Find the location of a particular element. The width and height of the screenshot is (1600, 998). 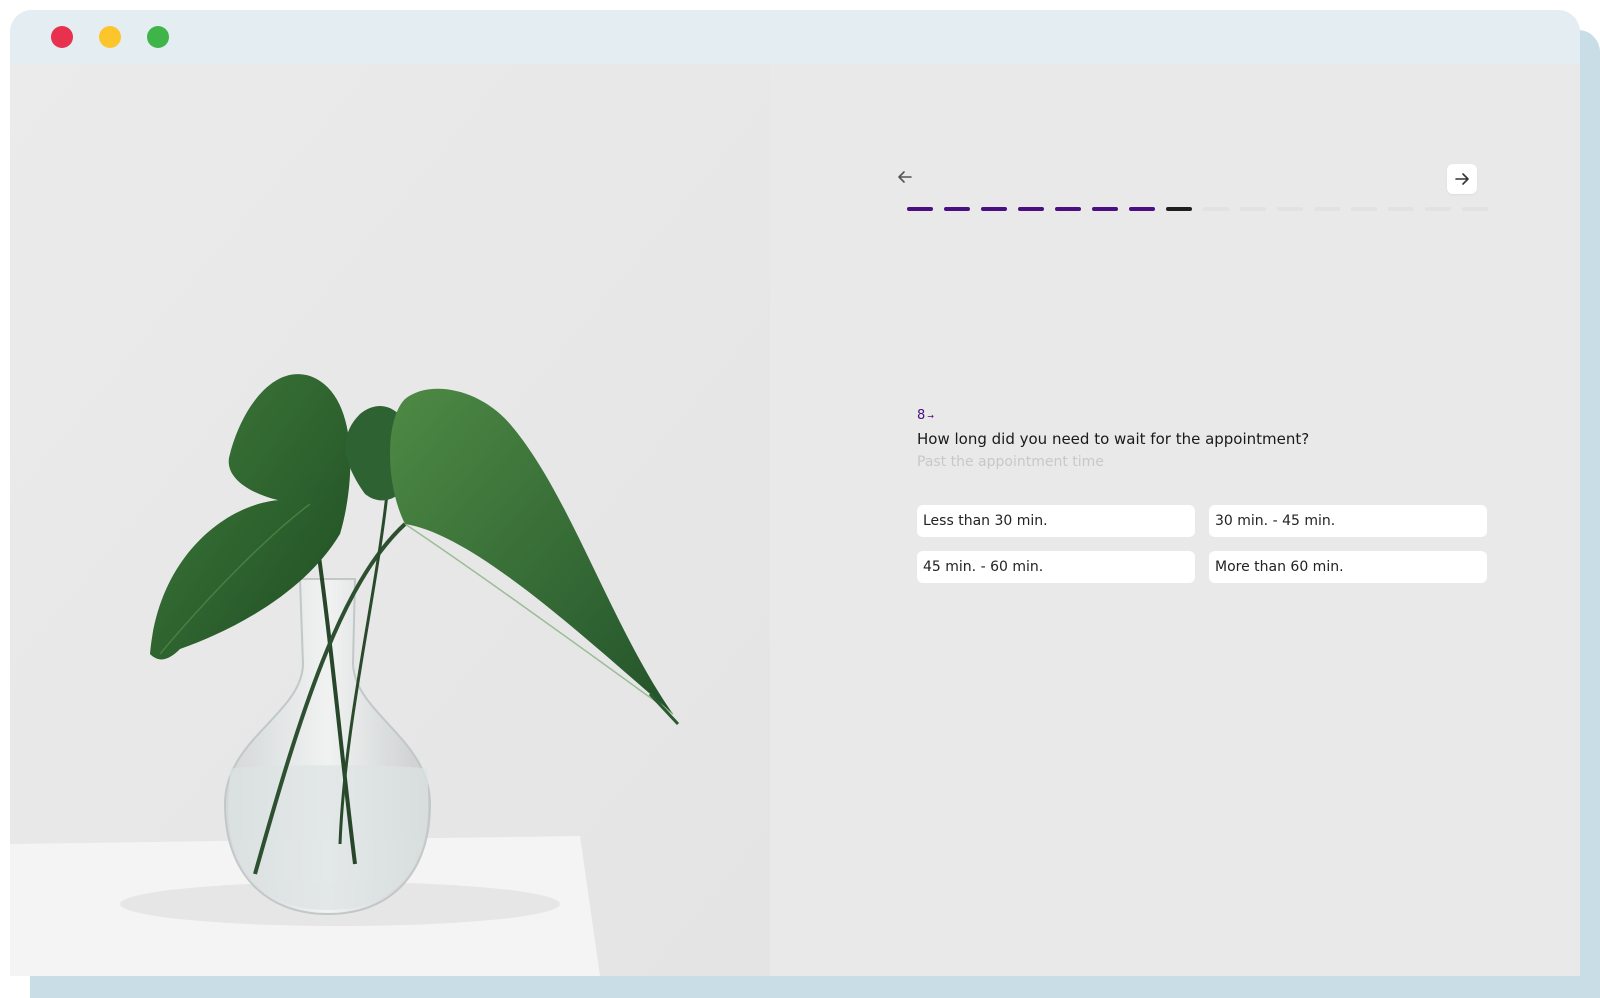

next-button is located at coordinates (1462, 179).